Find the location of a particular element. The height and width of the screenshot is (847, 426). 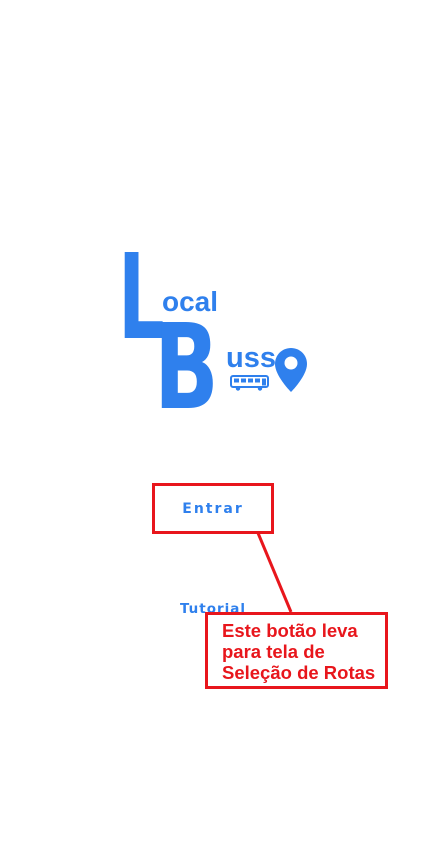

location-pin-icon is located at coordinates (291, 370).